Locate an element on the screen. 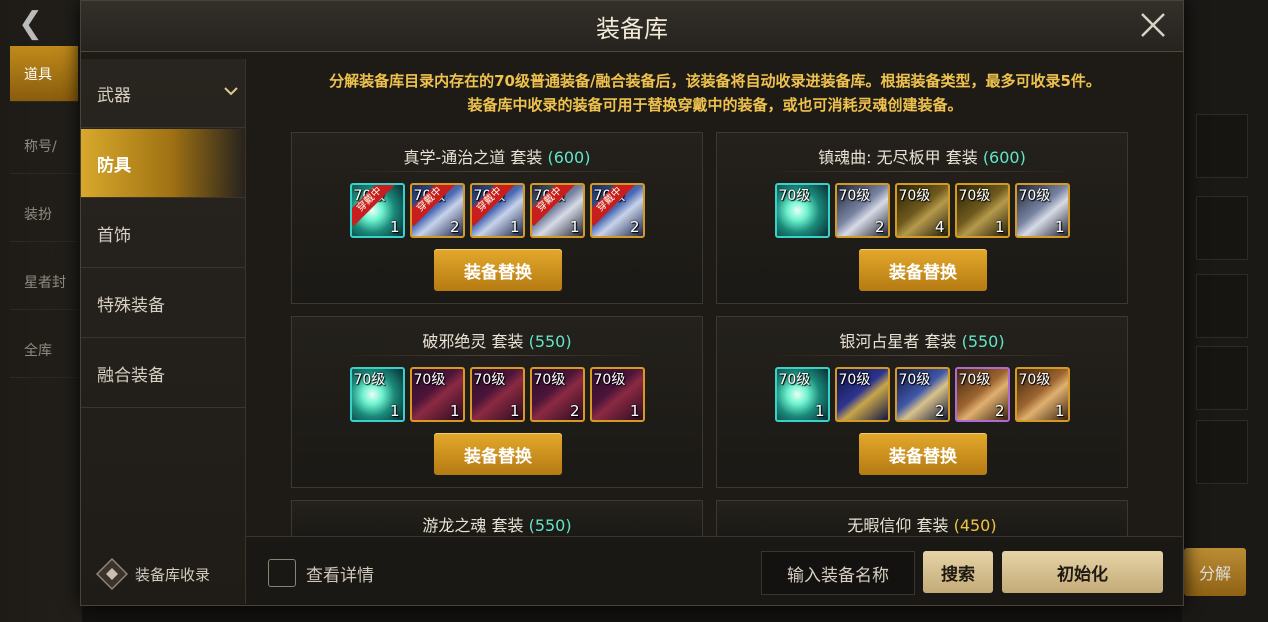  bg-divide-button: 分解 is located at coordinates (1215, 572).